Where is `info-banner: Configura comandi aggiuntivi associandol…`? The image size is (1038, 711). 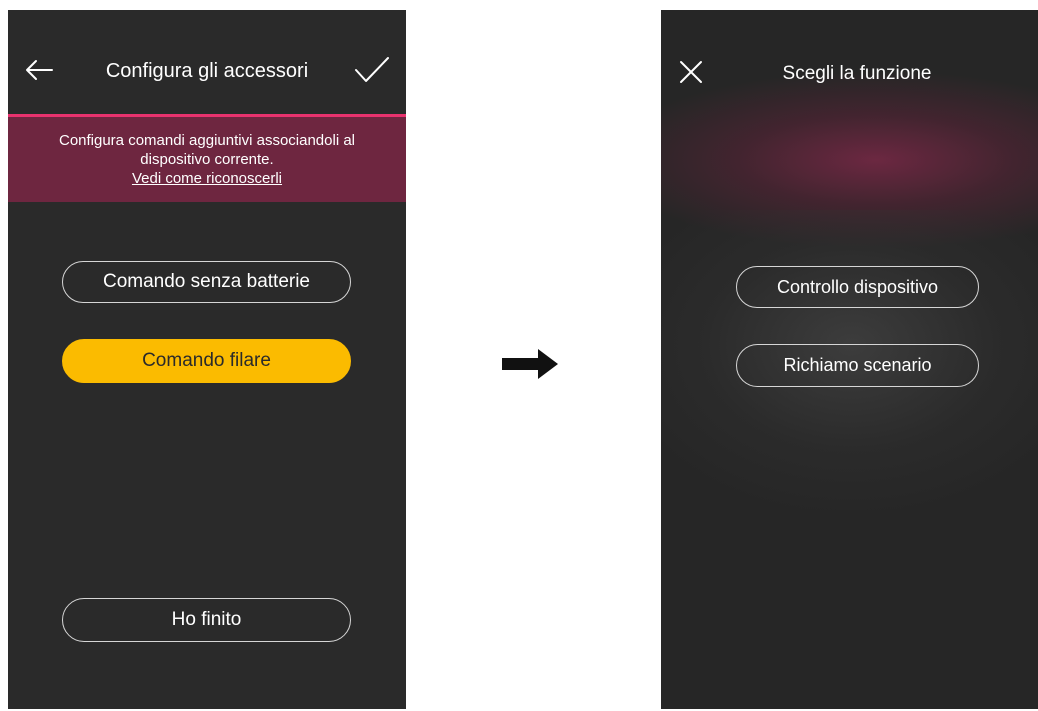
info-banner: Configura comandi aggiuntivi associandol… is located at coordinates (207, 159).